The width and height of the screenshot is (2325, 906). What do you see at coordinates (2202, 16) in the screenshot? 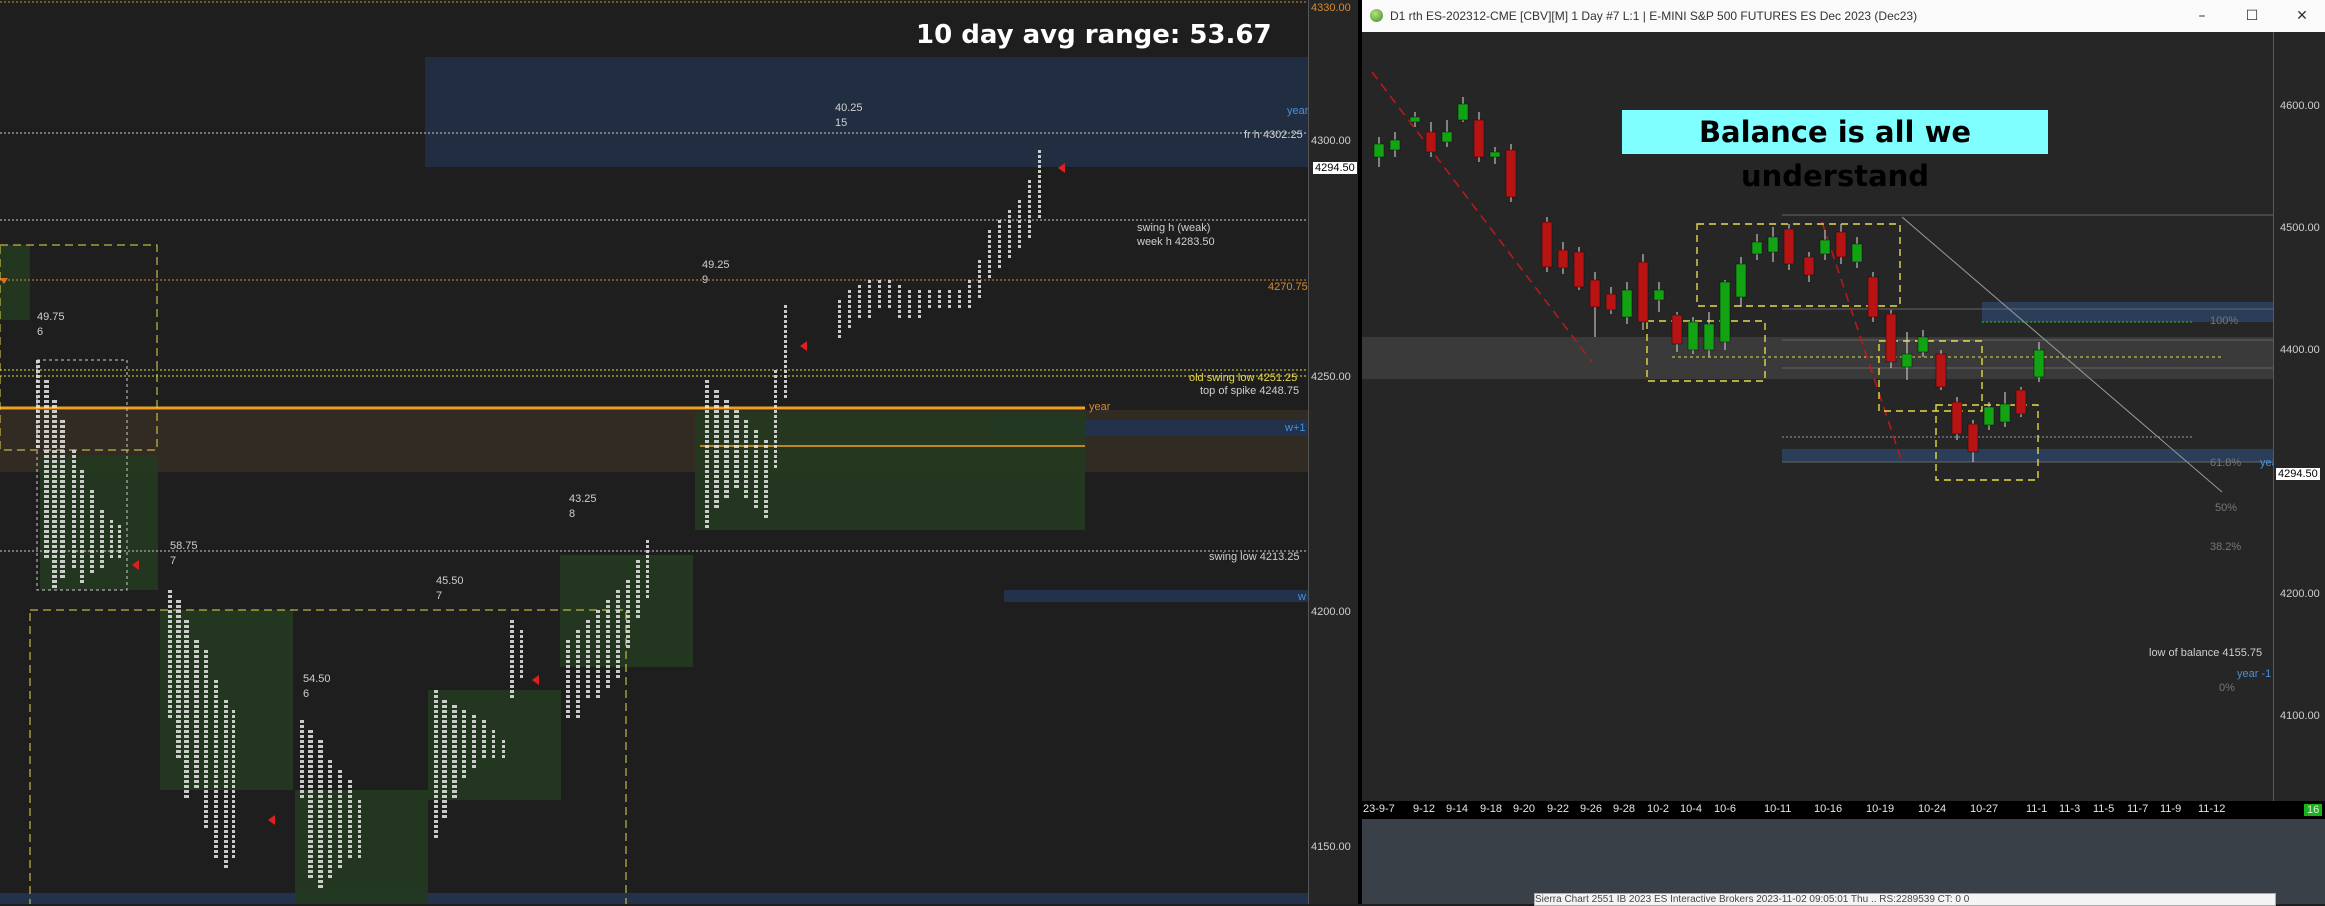
I see `minimize-button: –` at bounding box center [2202, 16].